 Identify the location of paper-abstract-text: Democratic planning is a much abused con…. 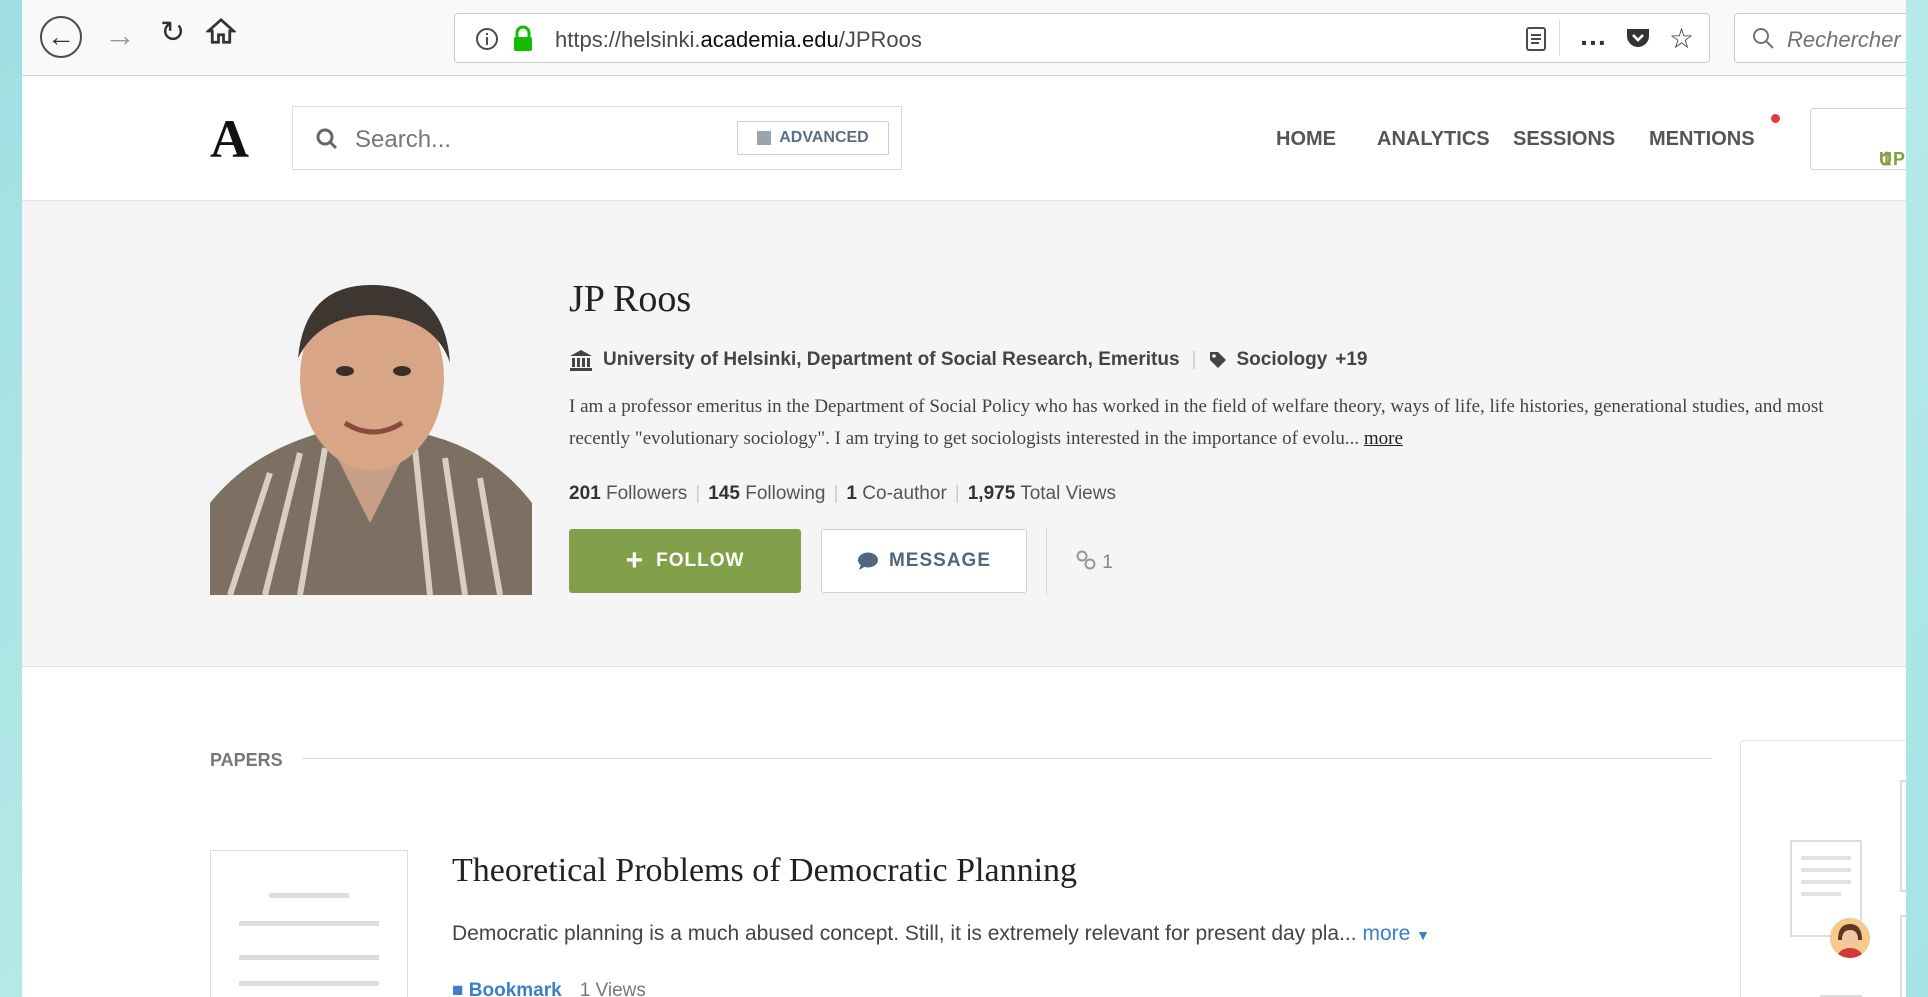
(904, 933).